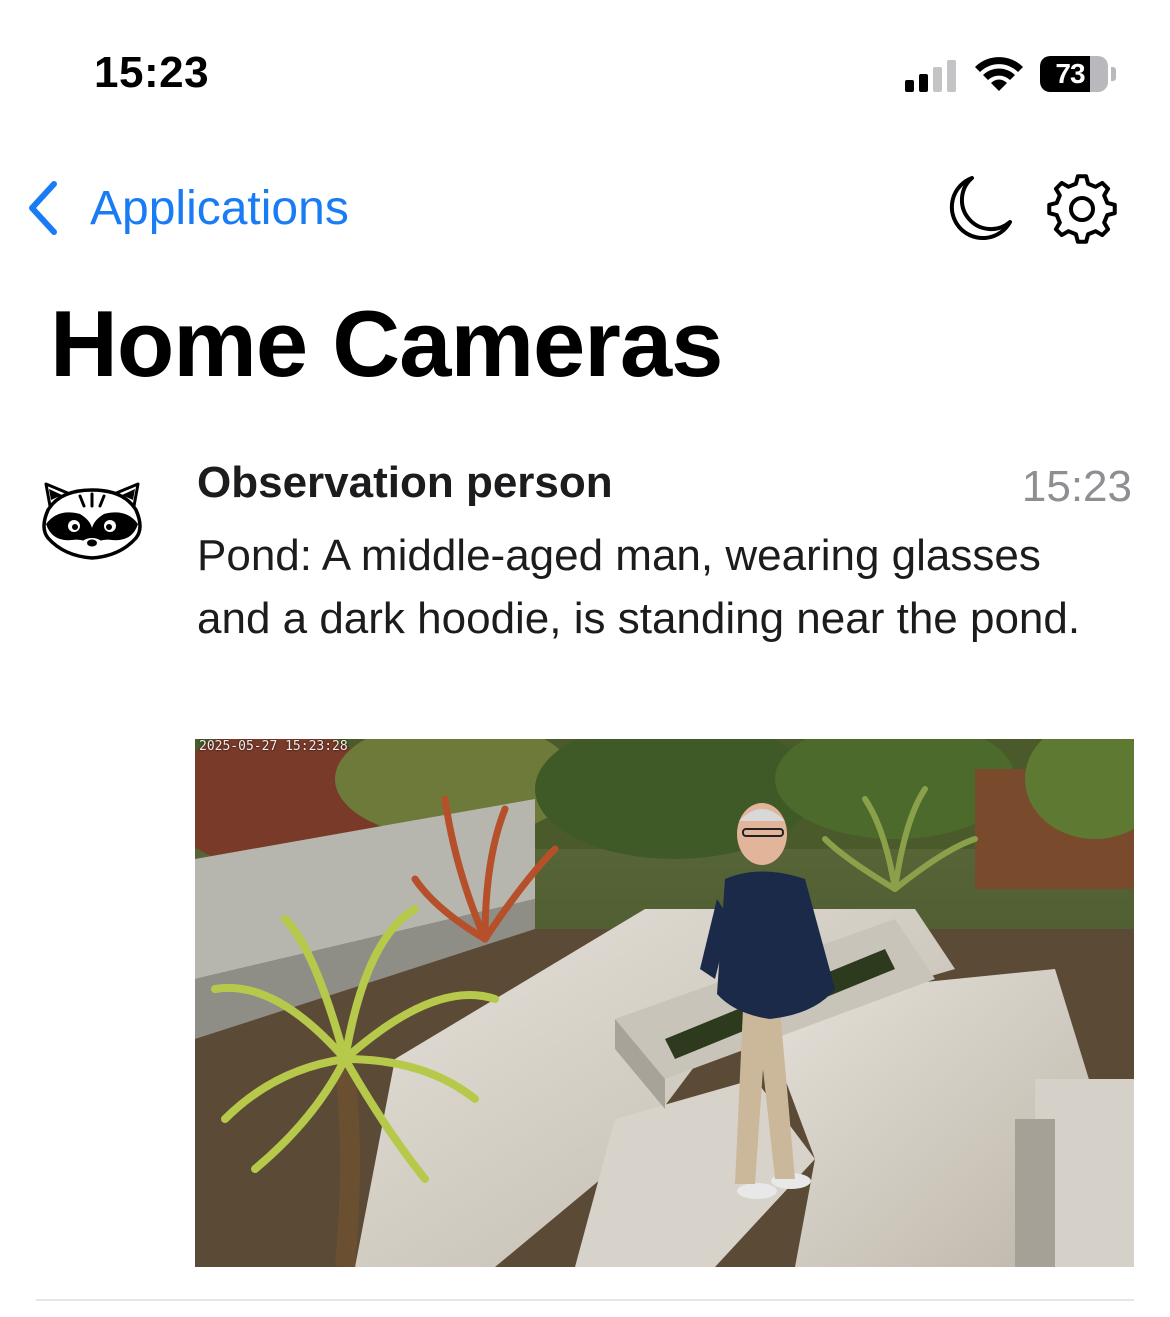 The width and height of the screenshot is (1170, 1317). I want to click on snapshot-timestamp: 2025-05-27 15:23:28, so click(273, 746).